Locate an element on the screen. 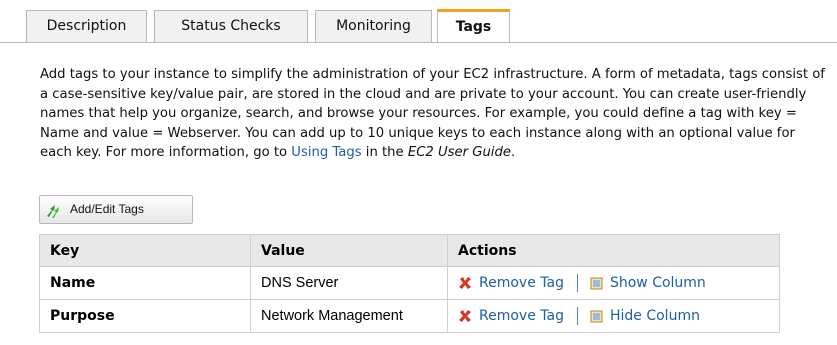 The height and width of the screenshot is (345, 837). table-row: Name DNS Server Remove Tag Show Column is located at coordinates (409, 283).